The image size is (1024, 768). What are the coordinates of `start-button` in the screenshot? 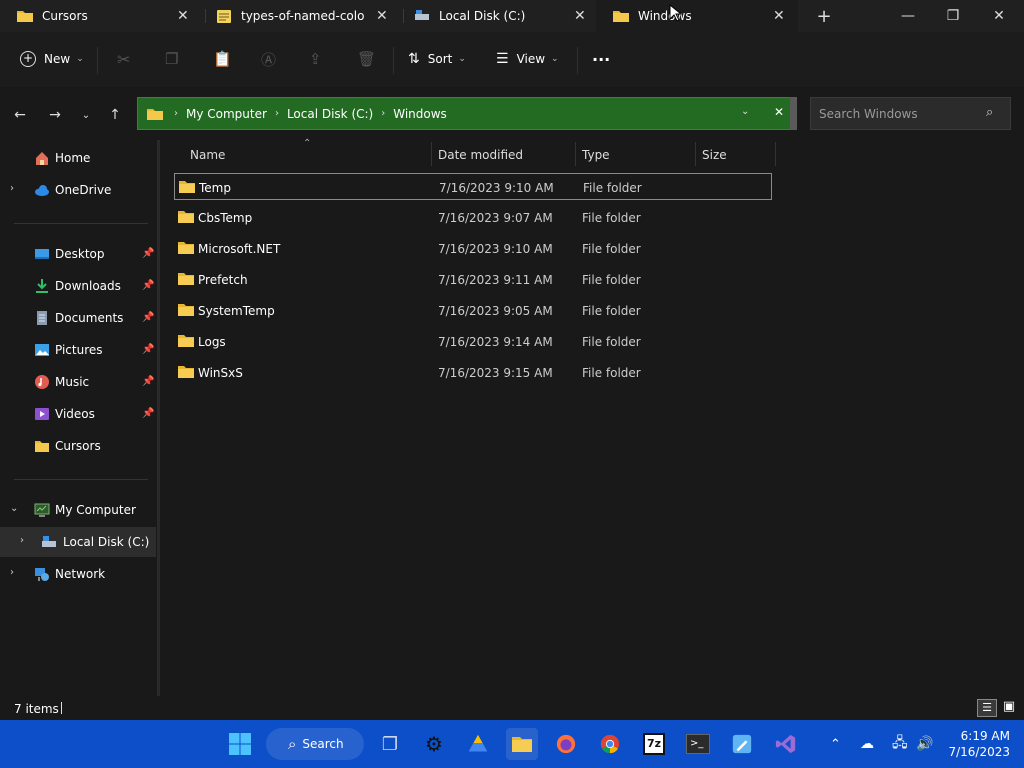 It's located at (240, 744).